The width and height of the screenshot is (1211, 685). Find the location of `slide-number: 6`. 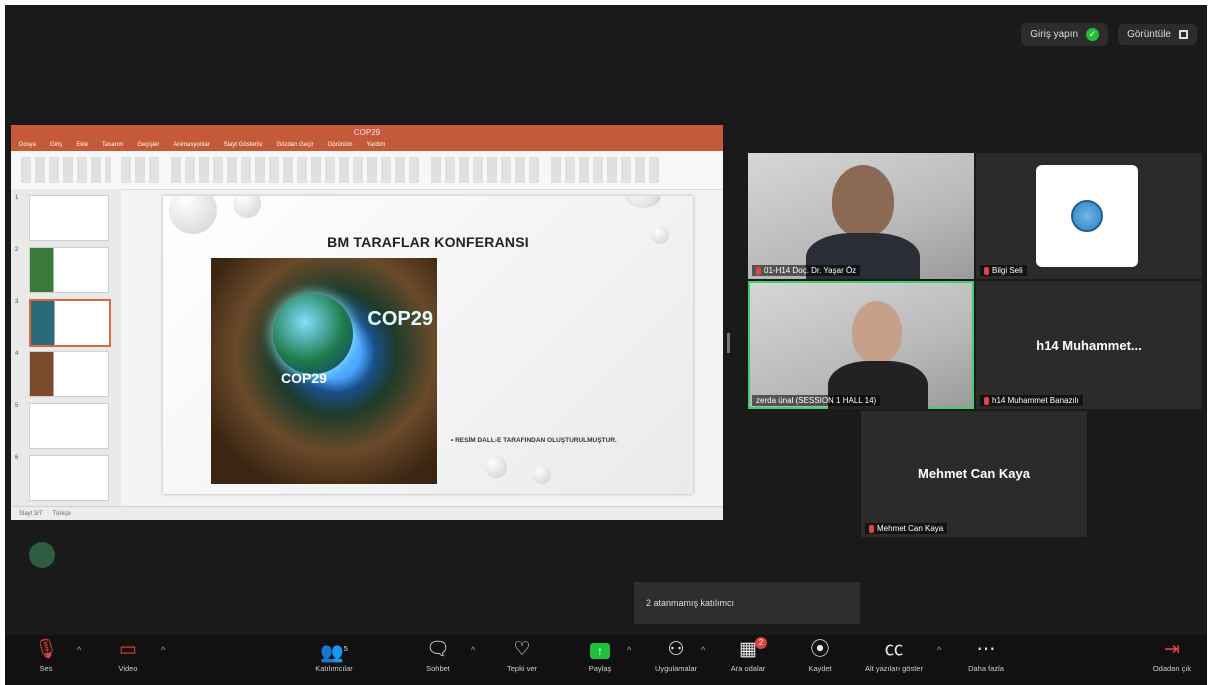

slide-number: 6 is located at coordinates (17, 458).